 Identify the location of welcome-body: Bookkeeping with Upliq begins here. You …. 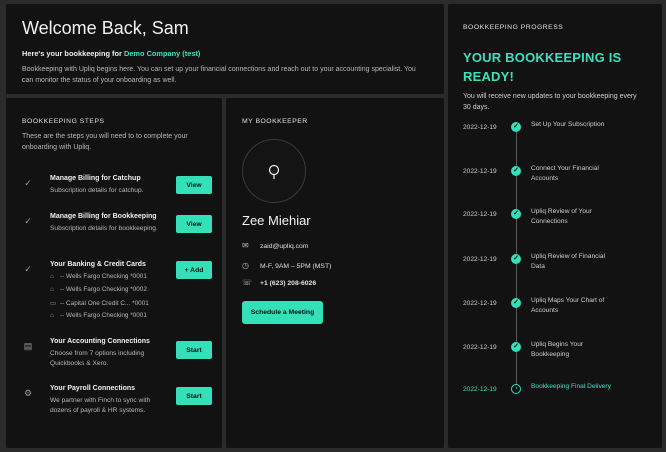
(219, 75).